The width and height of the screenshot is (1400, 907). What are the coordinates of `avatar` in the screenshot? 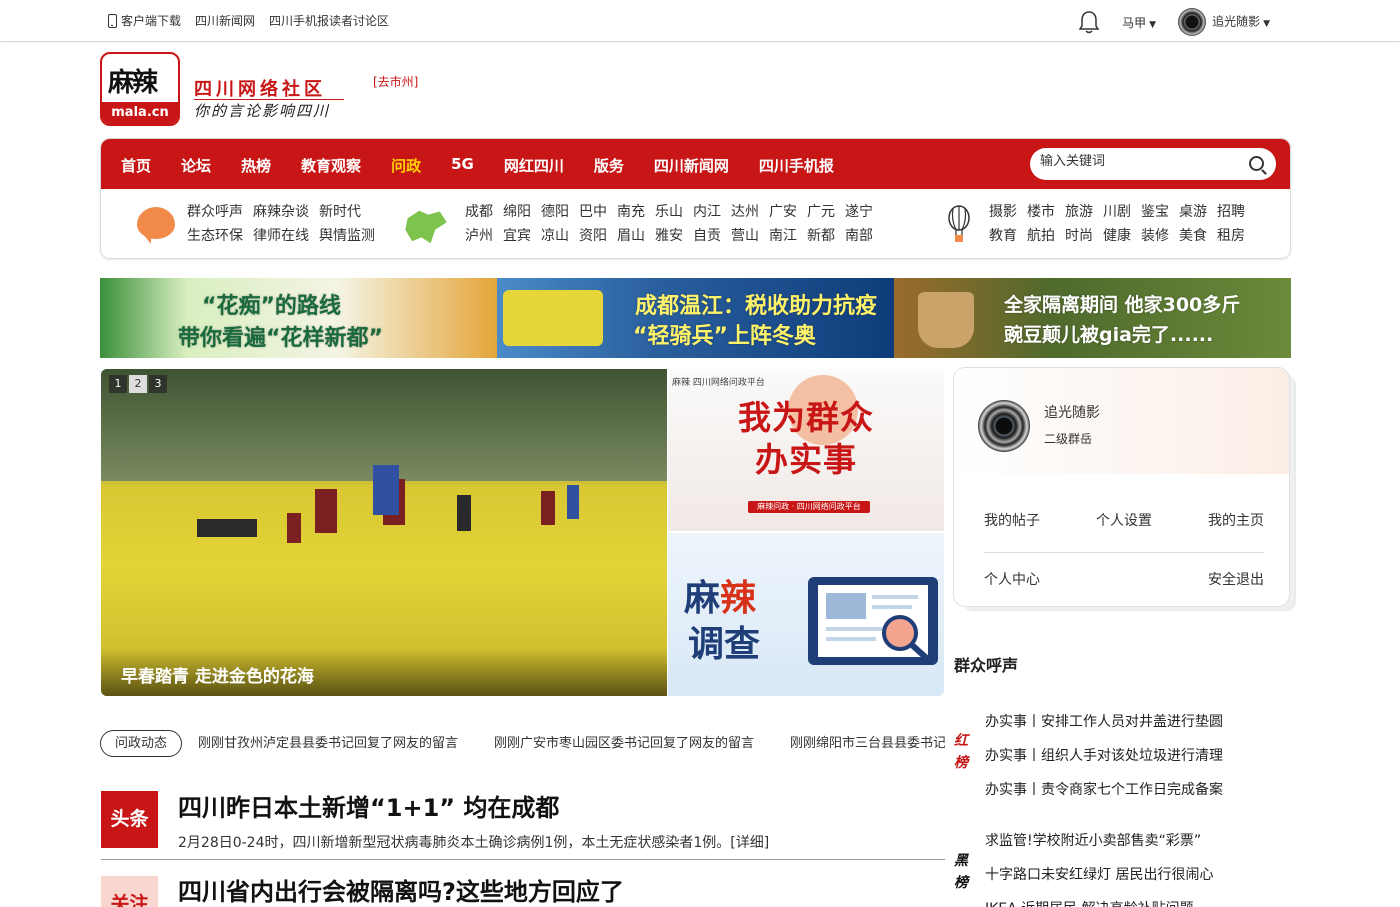 It's located at (1004, 426).